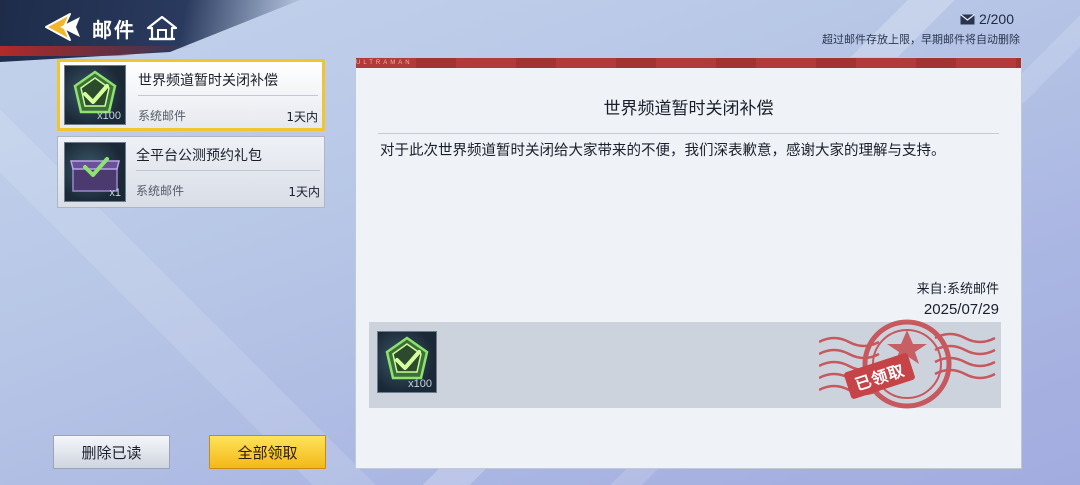 Image resolution: width=1080 pixels, height=485 pixels. I want to click on mail-item-subject: 全平台公测预约礼包, so click(199, 156).